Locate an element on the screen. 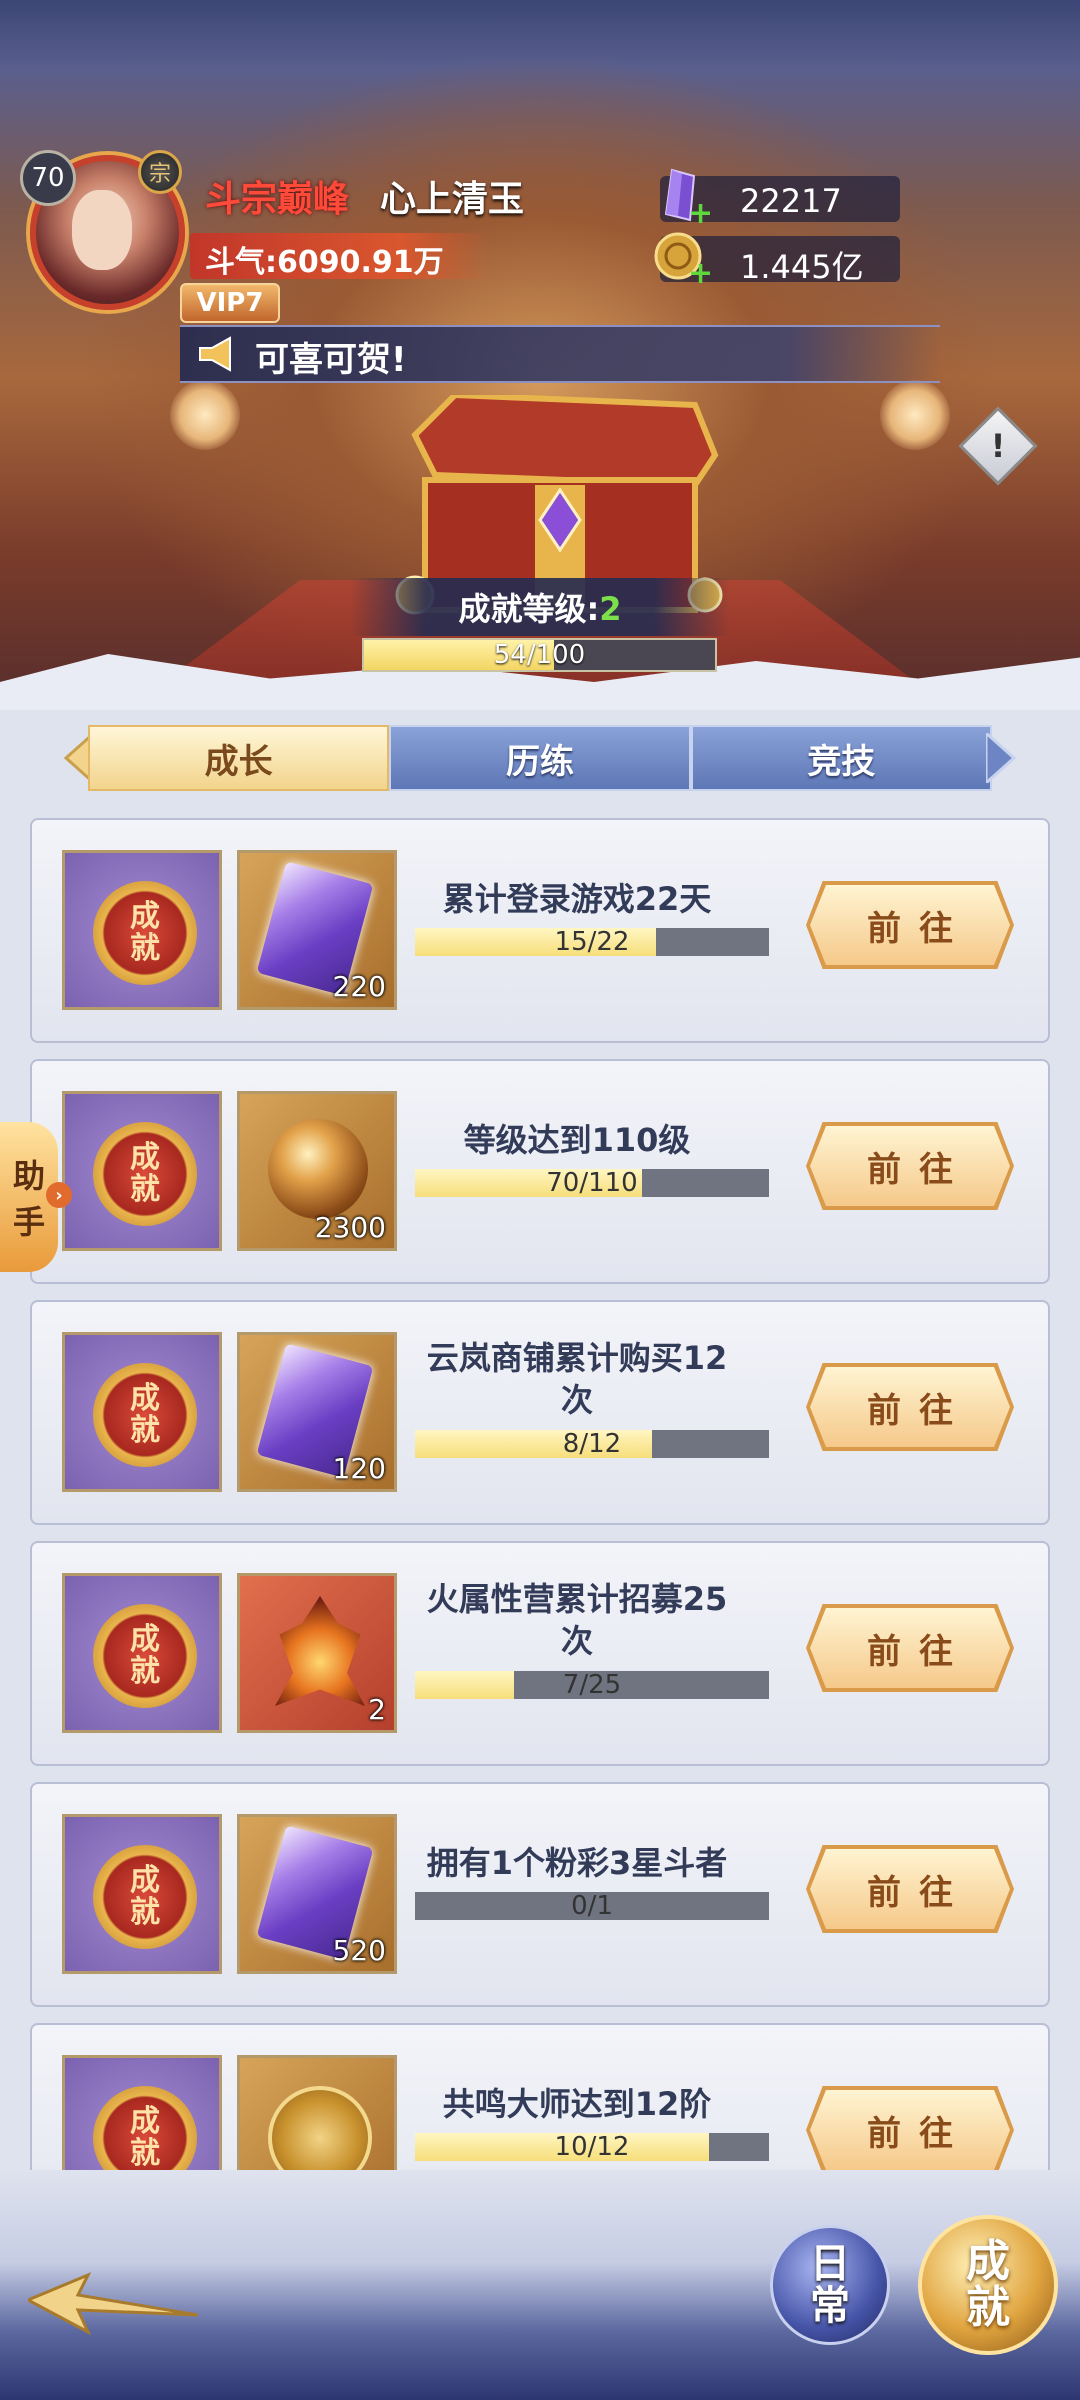 This screenshot has height=2400, width=1080. task-progress-bar: 7/25 is located at coordinates (592, 1685).